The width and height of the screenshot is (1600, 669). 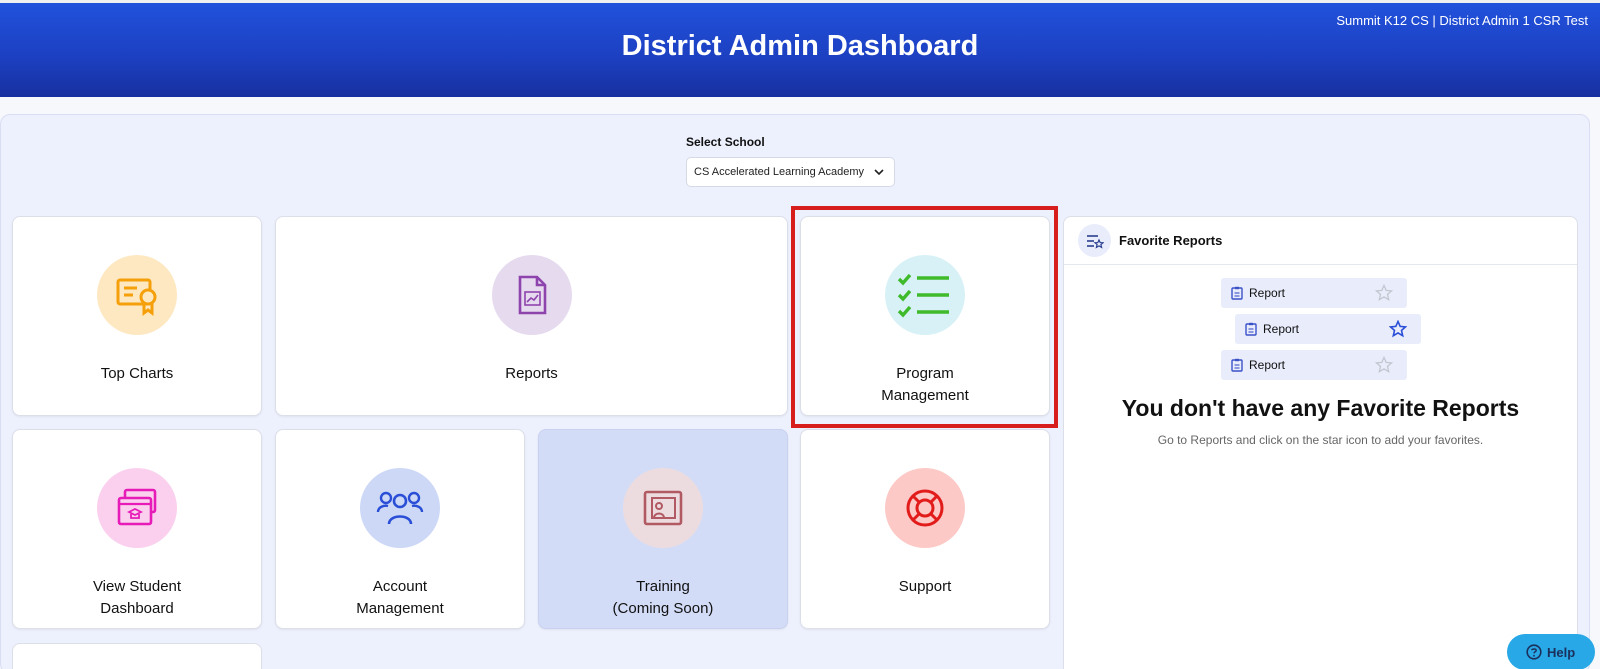 I want to click on tile-label: View Student Dashboard, so click(x=137, y=597).